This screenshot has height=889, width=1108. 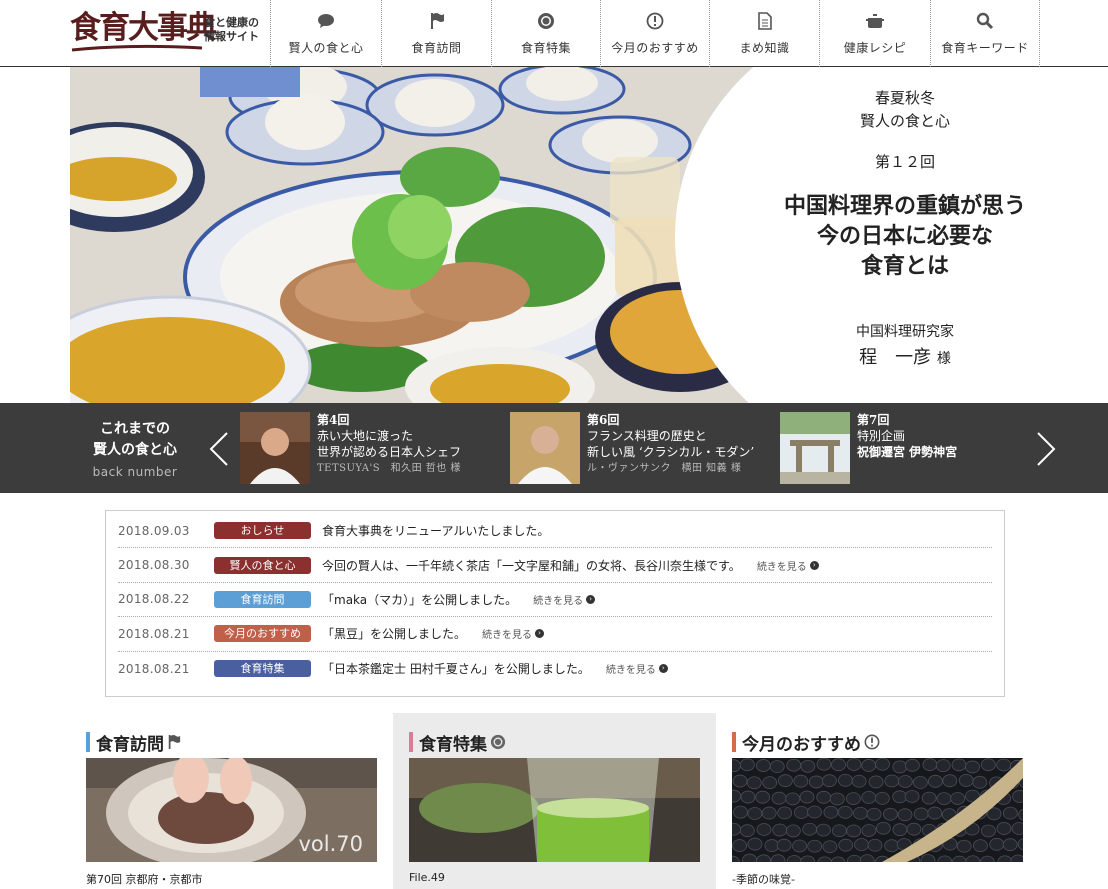 What do you see at coordinates (875, 21) in the screenshot?
I see `cooking-pot-icon` at bounding box center [875, 21].